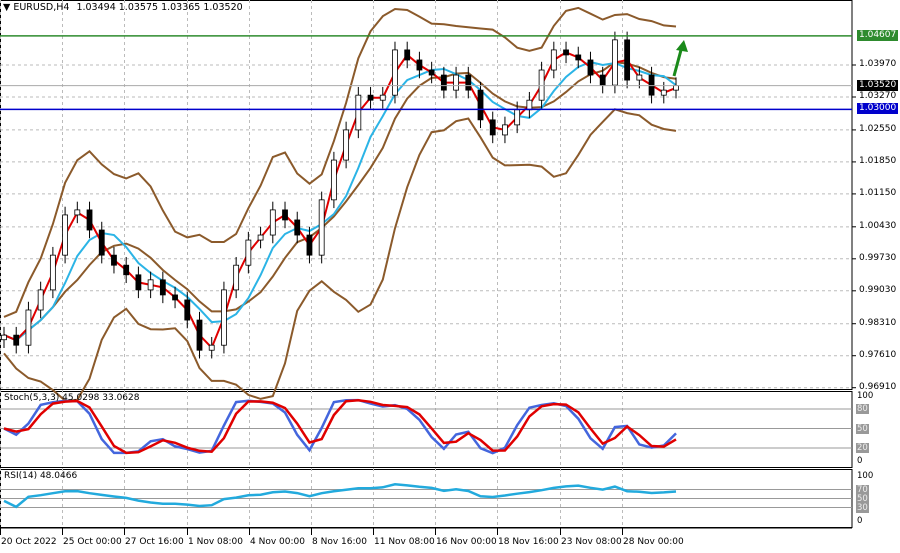 Image resolution: width=900 pixels, height=553 pixels. What do you see at coordinates (340, 496) in the screenshot?
I see `rsi-line` at bounding box center [340, 496].